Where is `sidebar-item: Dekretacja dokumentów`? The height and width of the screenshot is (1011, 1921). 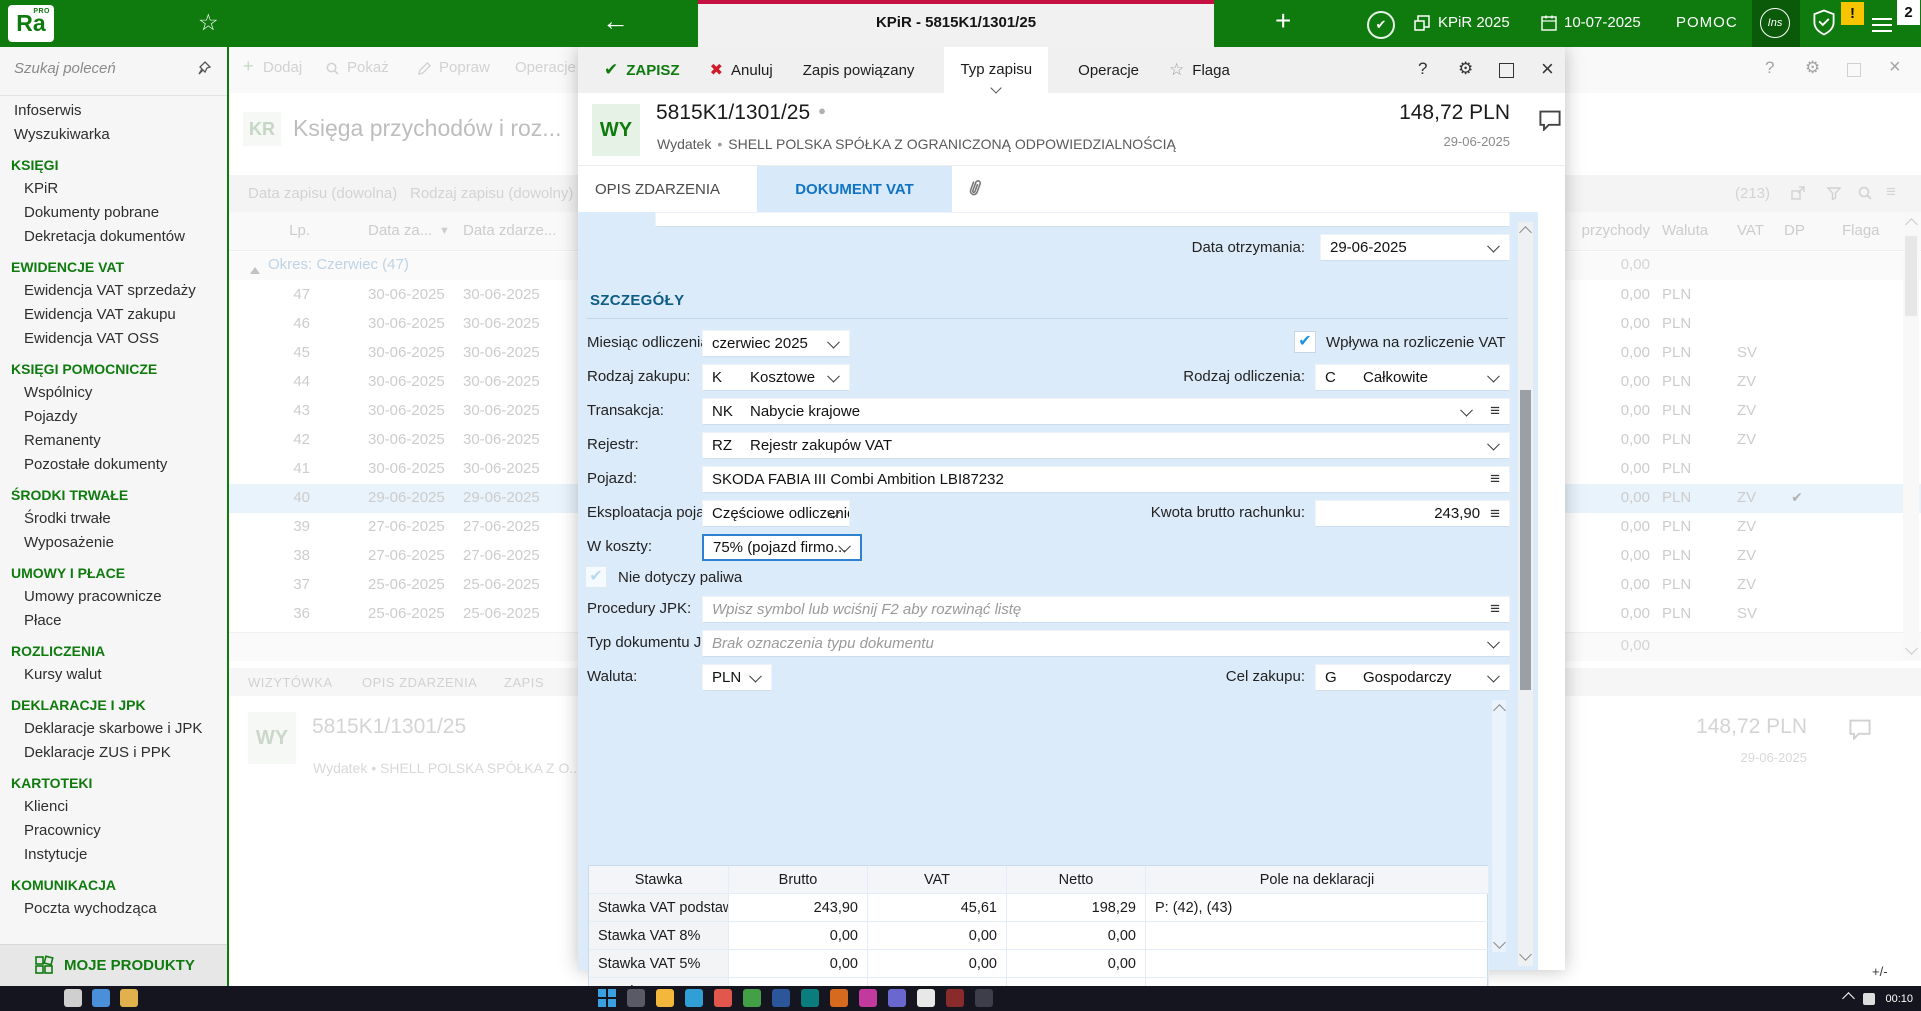 sidebar-item: Dekretacja dokumentów is located at coordinates (113, 237).